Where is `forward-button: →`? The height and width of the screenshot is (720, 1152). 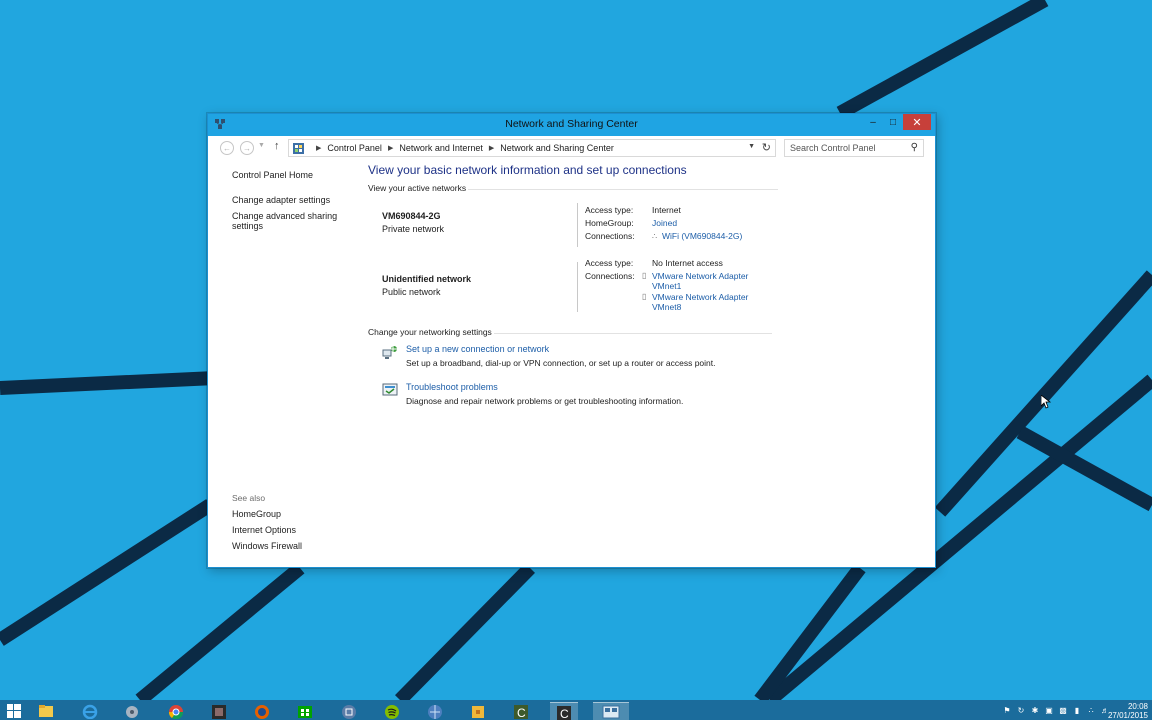
forward-button: → is located at coordinates (247, 148).